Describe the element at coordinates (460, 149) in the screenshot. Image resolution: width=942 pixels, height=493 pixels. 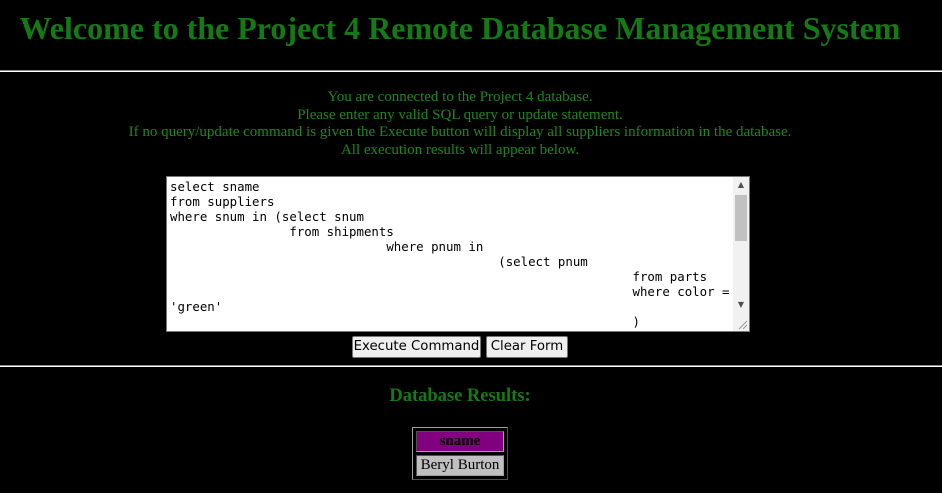
I see `intro-line-results-note: All execution results will appear below.` at that location.